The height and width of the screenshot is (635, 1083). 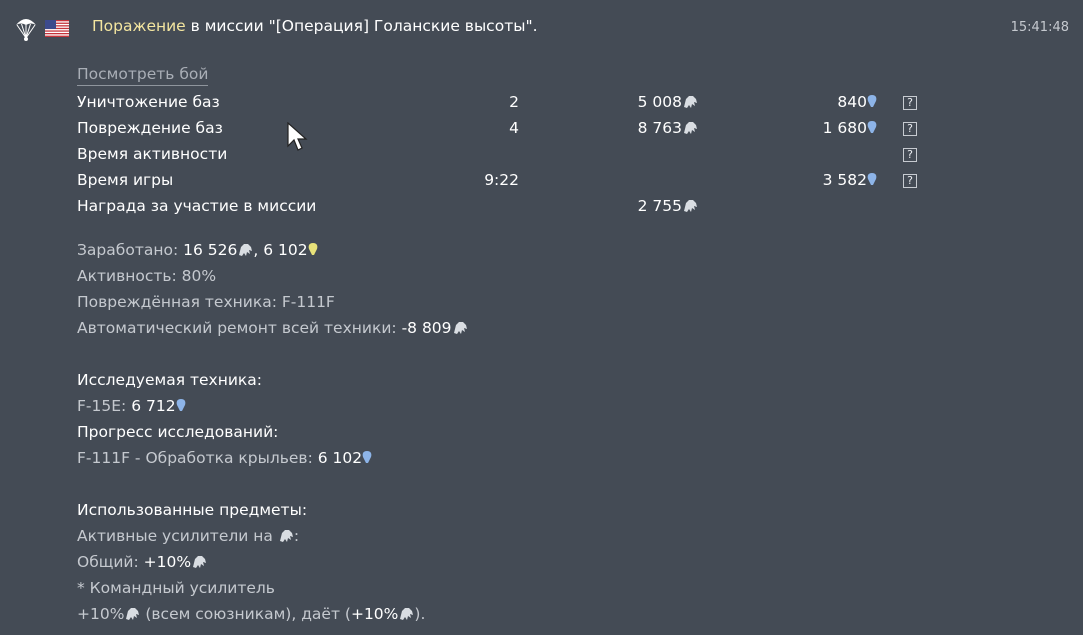 I want to click on mouse-cursor-icon, so click(x=297, y=136).